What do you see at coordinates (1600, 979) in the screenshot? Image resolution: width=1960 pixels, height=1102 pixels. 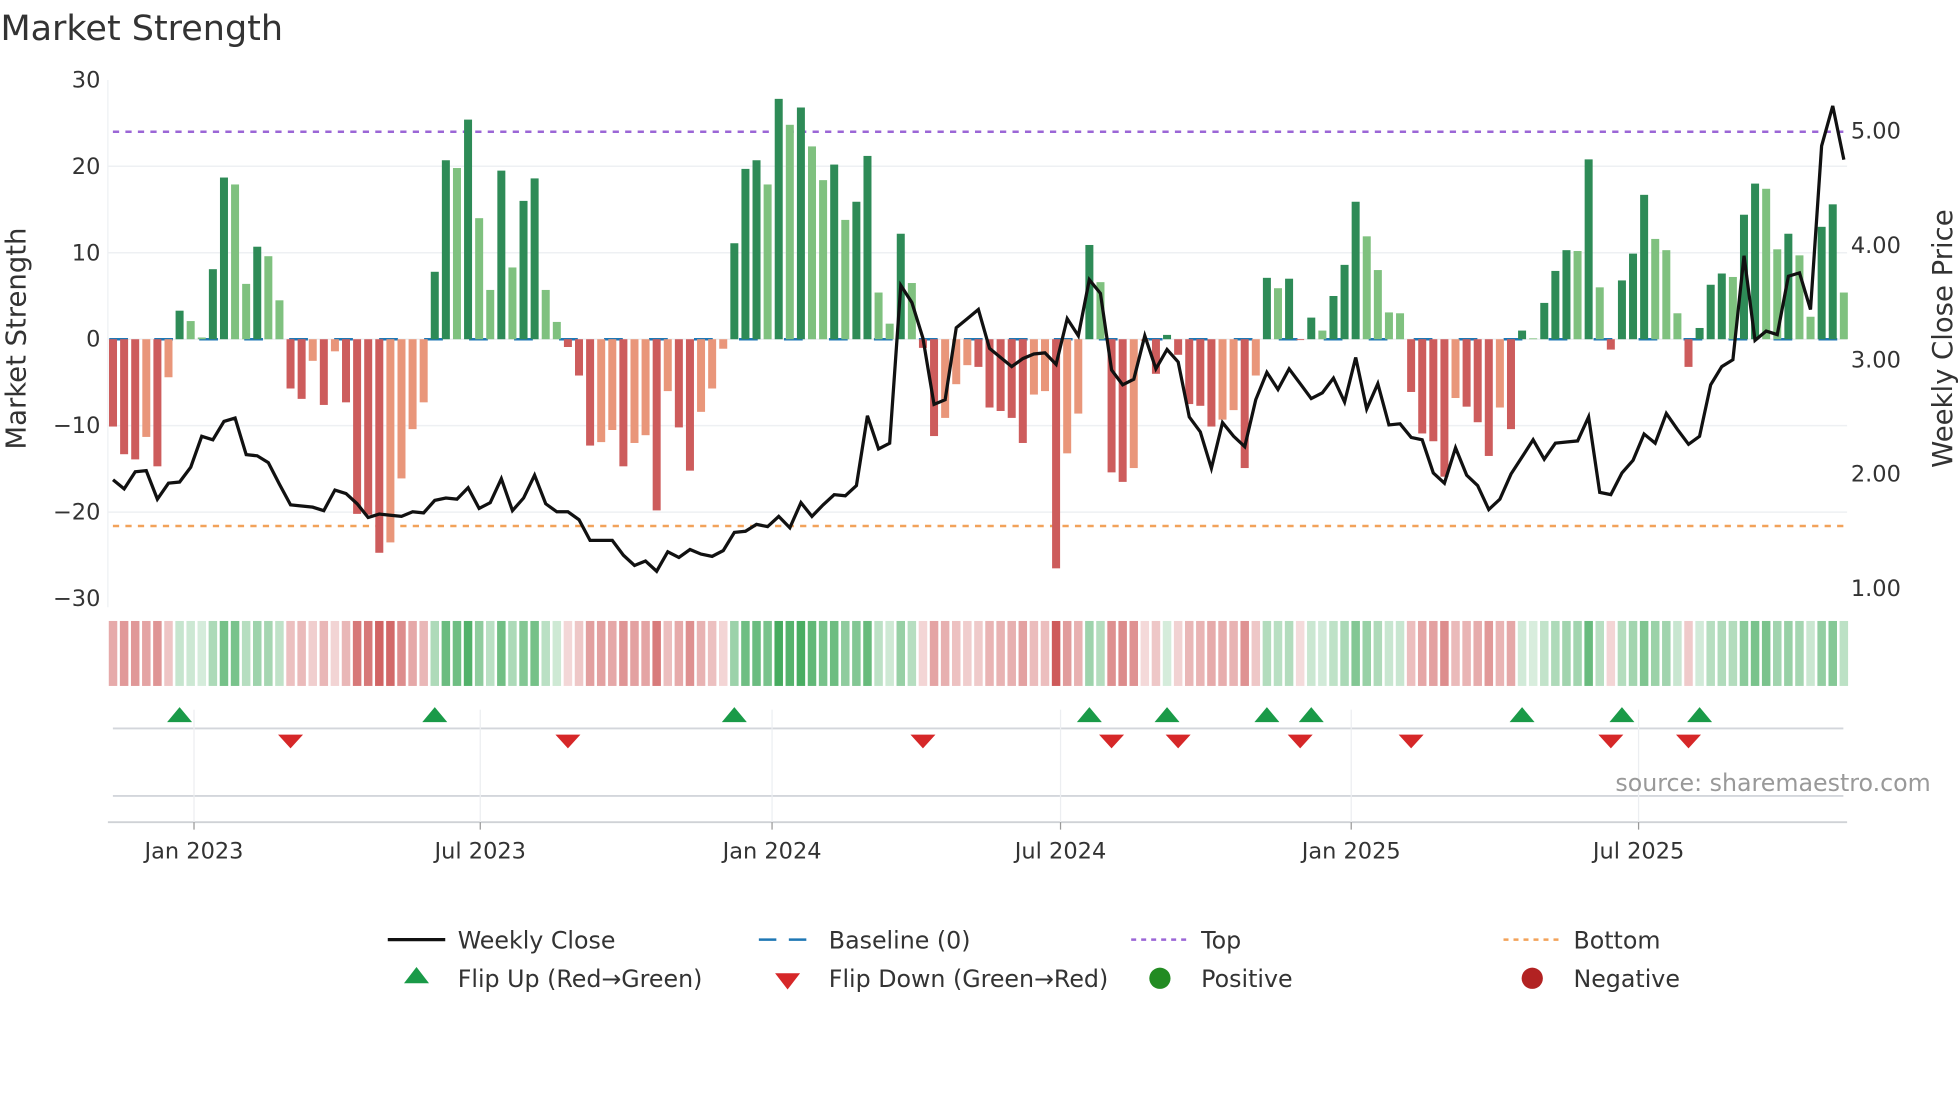 I see `legend-item-negative: Negative` at bounding box center [1600, 979].